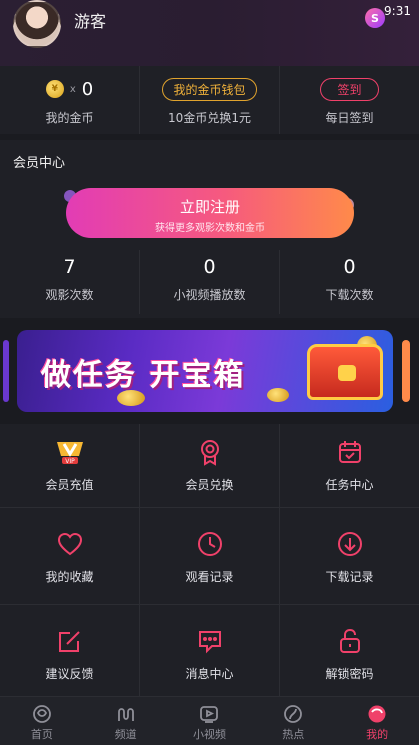  I want to click on coin-icon: ¥, so click(54, 89).